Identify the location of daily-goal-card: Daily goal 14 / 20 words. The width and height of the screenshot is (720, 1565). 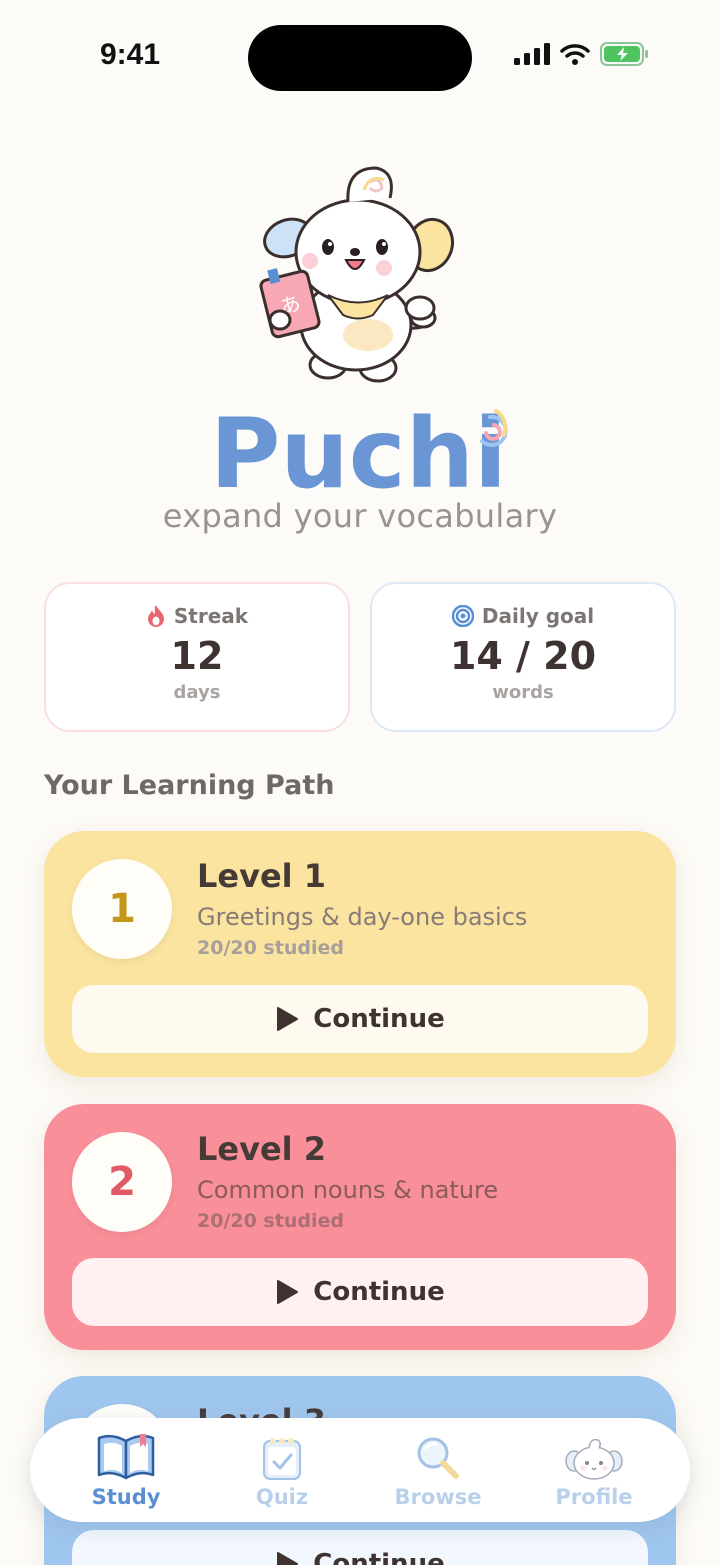
(523, 657).